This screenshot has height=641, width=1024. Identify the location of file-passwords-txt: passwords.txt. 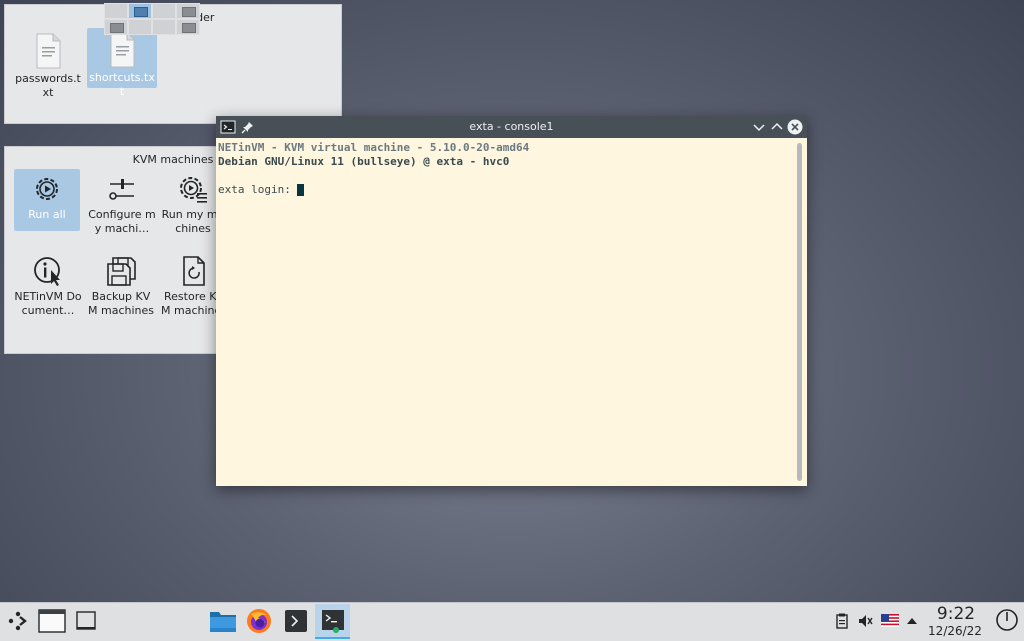
(48, 66).